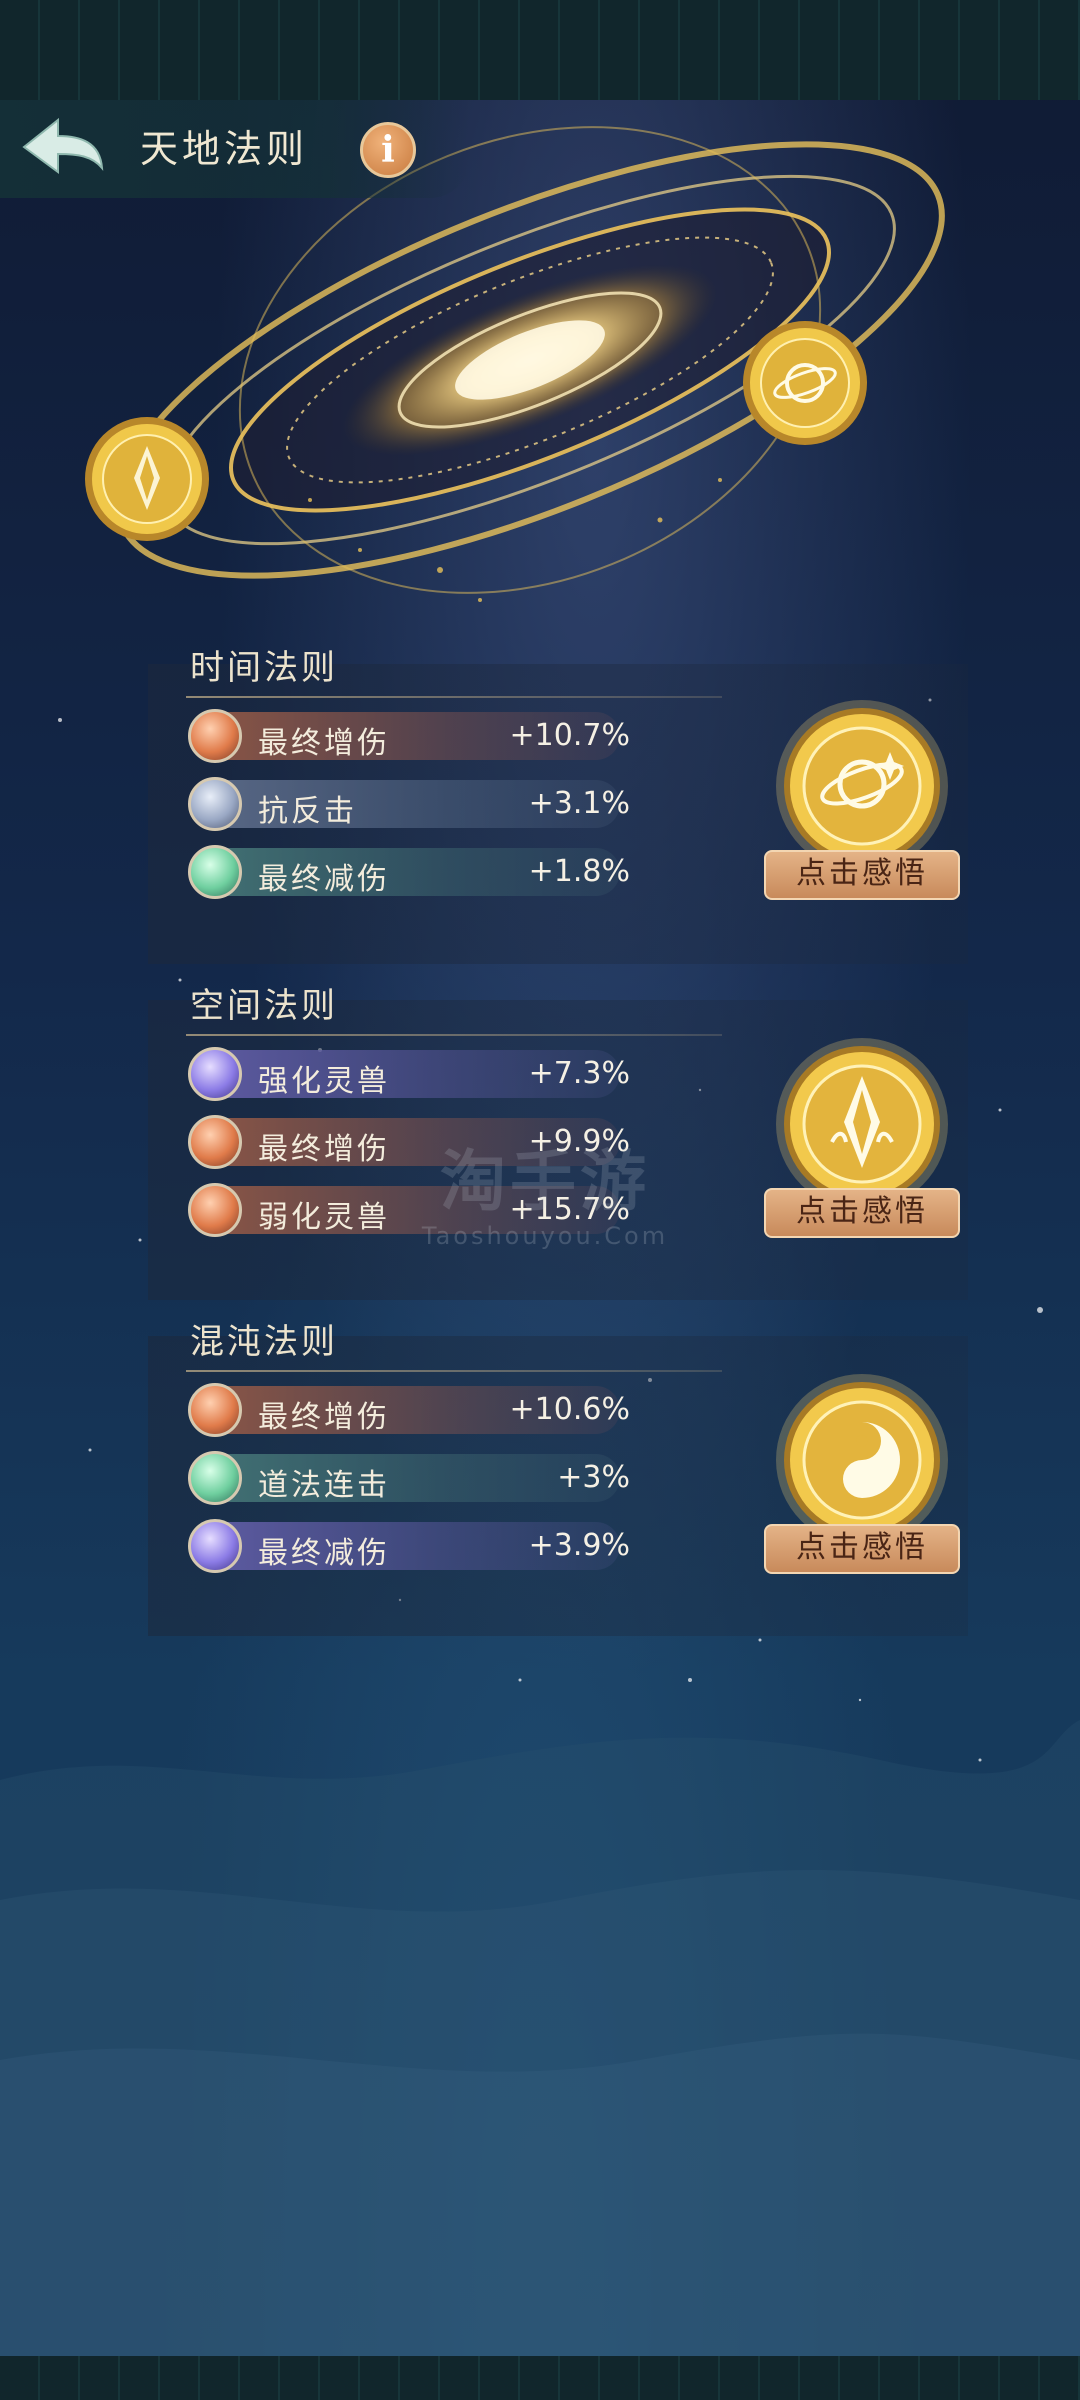  I want to click on stat-row: 道法连击 +3%, so click(409, 1478).